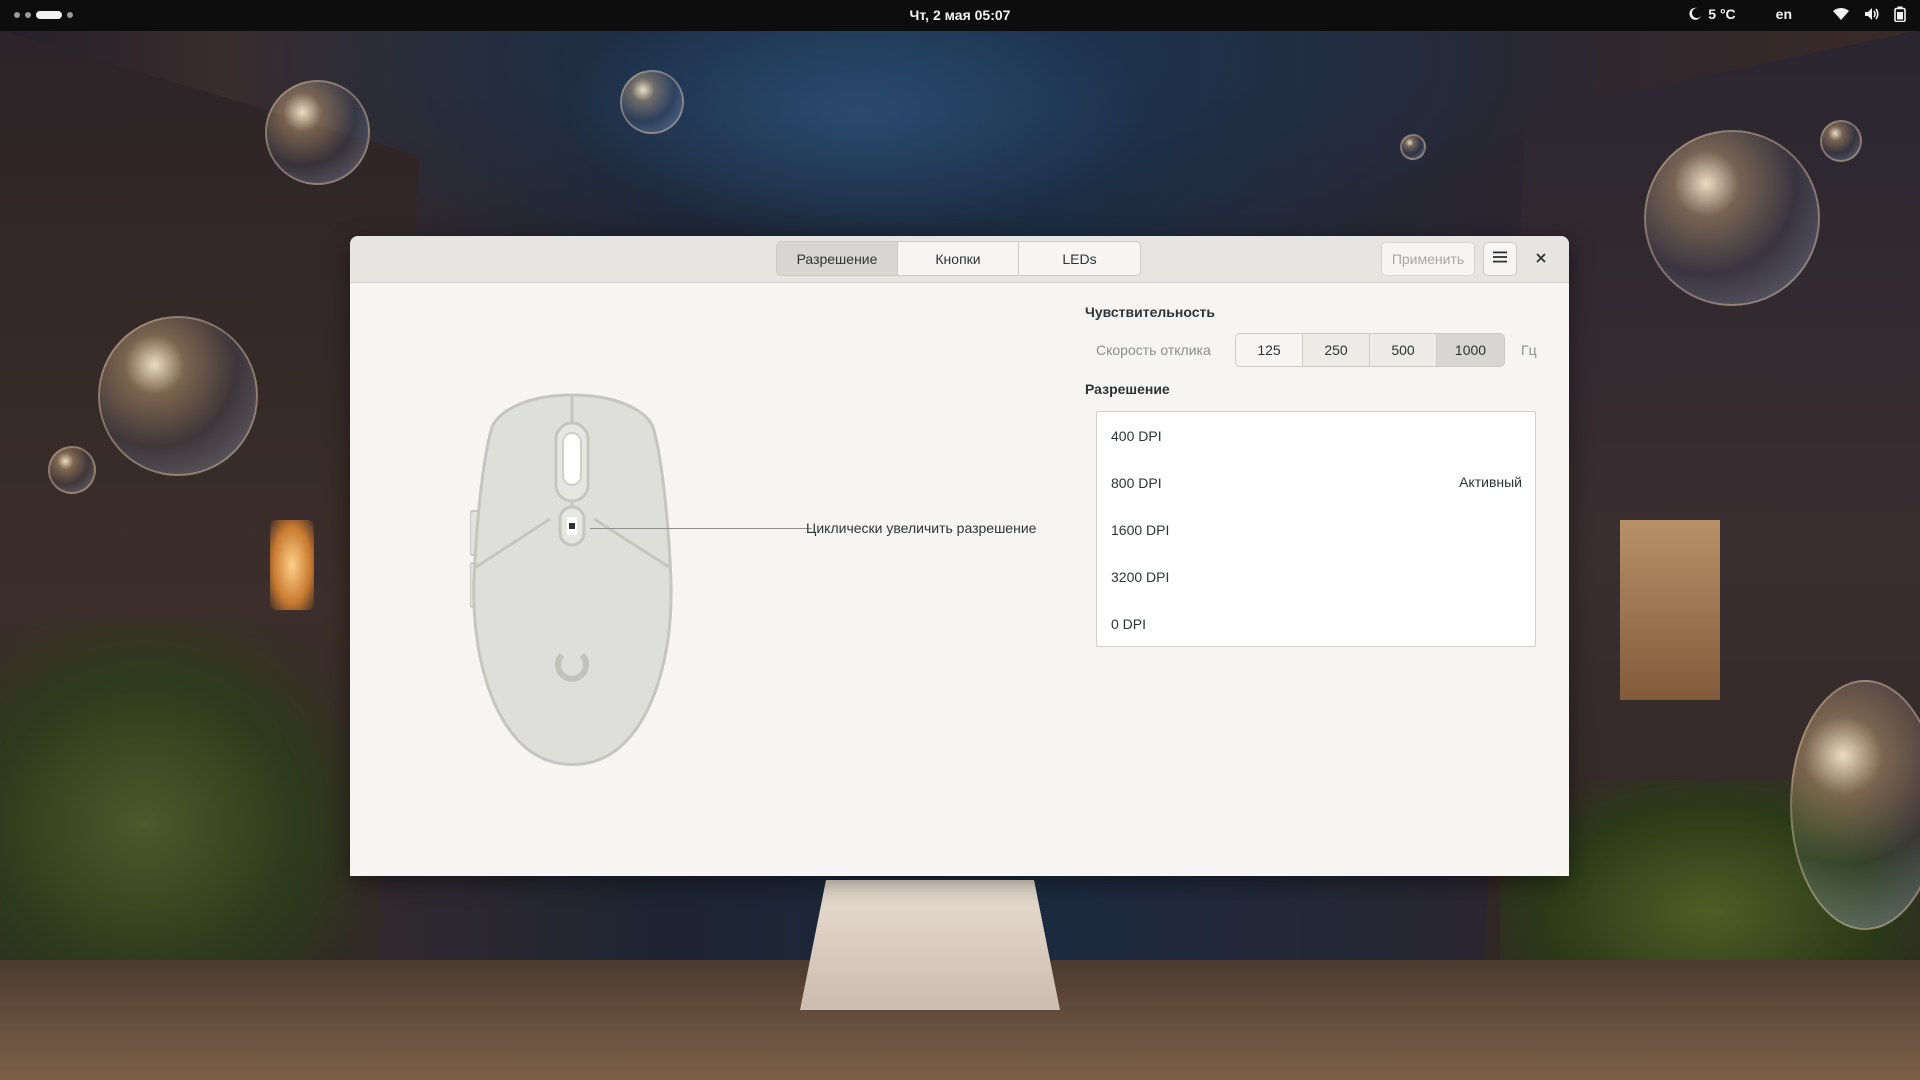 This screenshot has width=1920, height=1080. I want to click on moon-icon, so click(1695, 14).